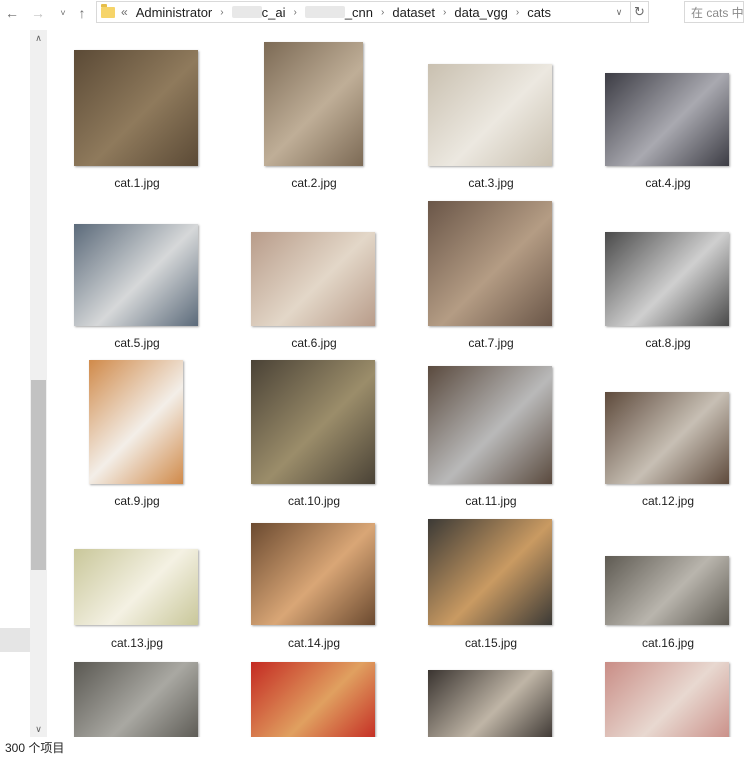 This screenshot has width=744, height=758. Describe the element at coordinates (12, 12) in the screenshot. I see `back-icon: ←` at that location.